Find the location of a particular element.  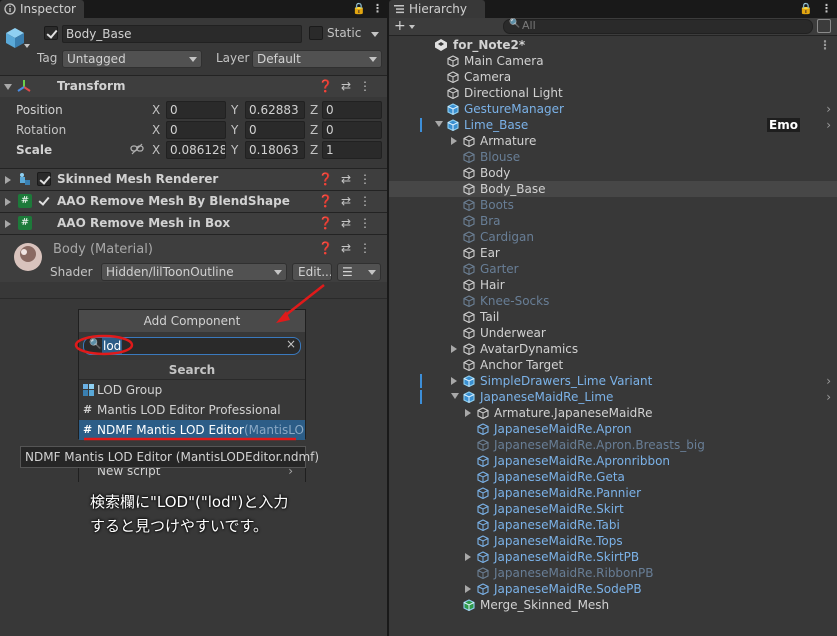

hierarchy-item: JapaneseMaidRe.Apron.Breasts_big is located at coordinates (613, 445).